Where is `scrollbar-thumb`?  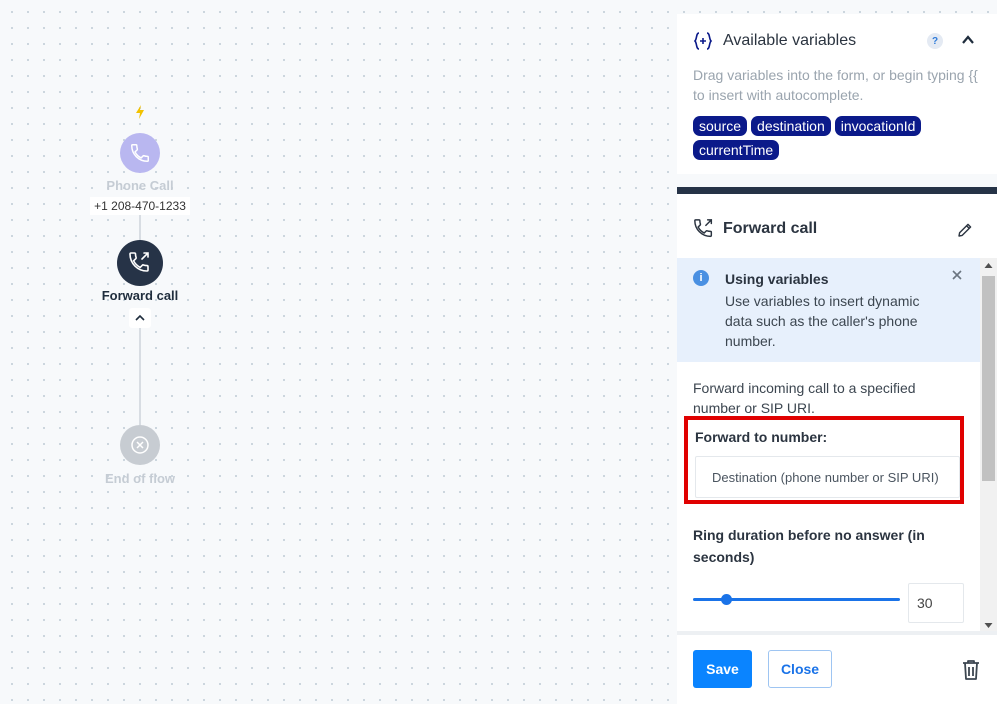 scrollbar-thumb is located at coordinates (988, 378).